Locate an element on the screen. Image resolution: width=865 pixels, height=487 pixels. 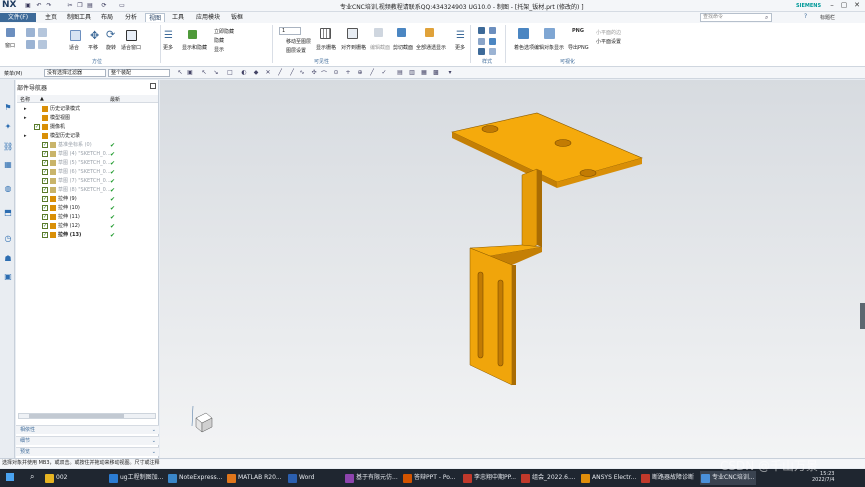
show-label: 显示 is located at coordinates (219, 49).